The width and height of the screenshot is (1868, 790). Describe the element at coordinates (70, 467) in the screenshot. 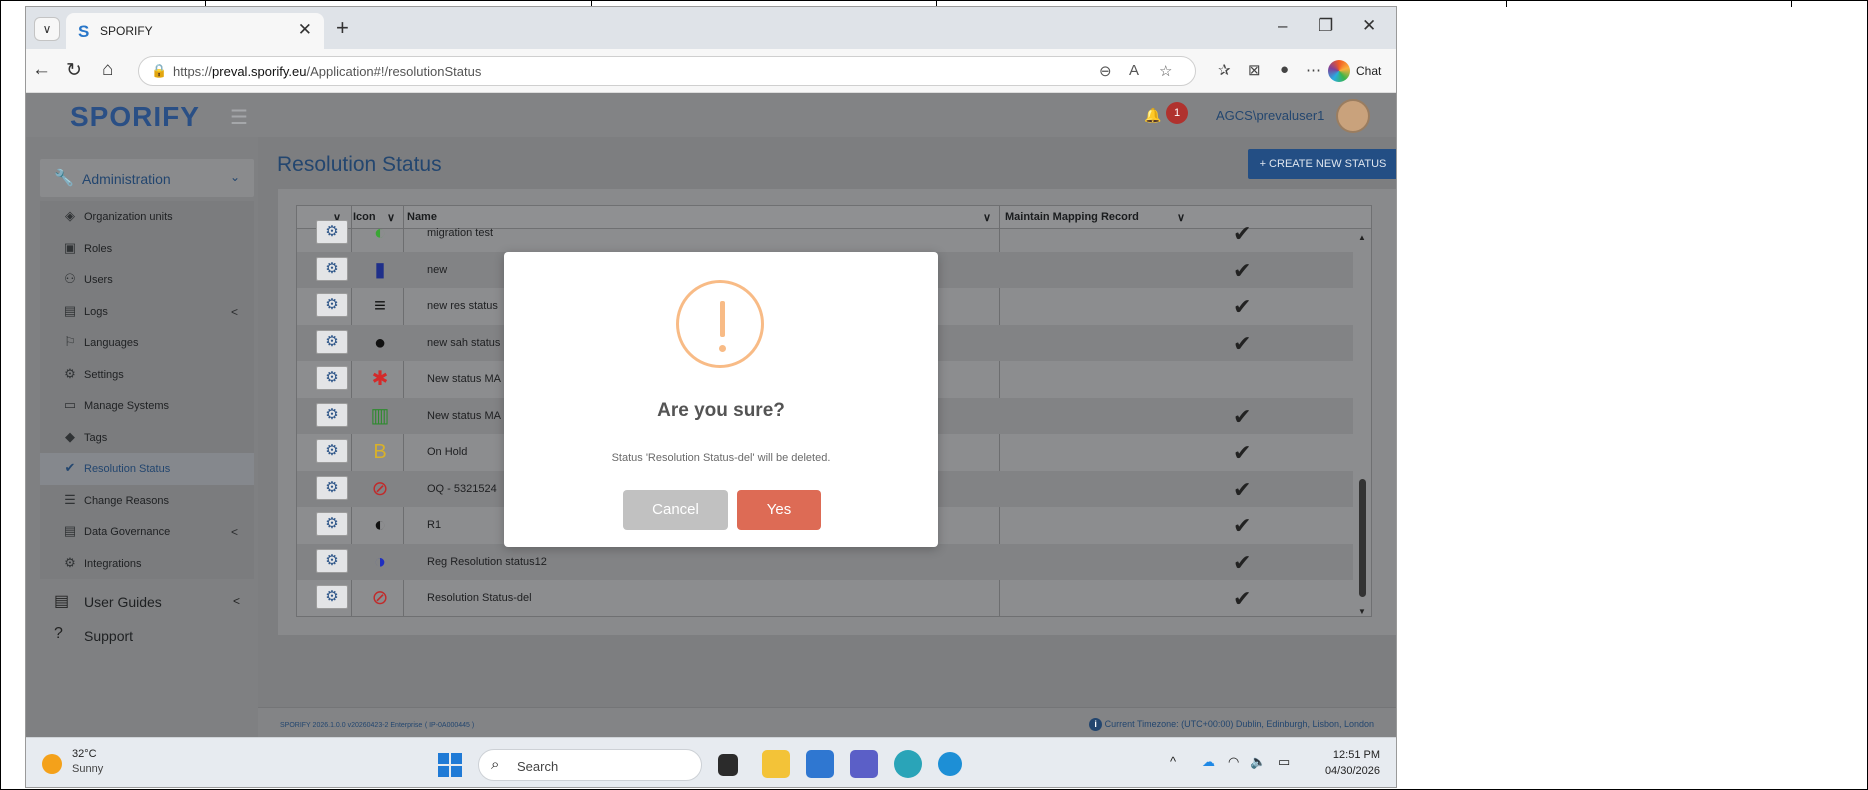

I see `check-icon: ✔` at that location.